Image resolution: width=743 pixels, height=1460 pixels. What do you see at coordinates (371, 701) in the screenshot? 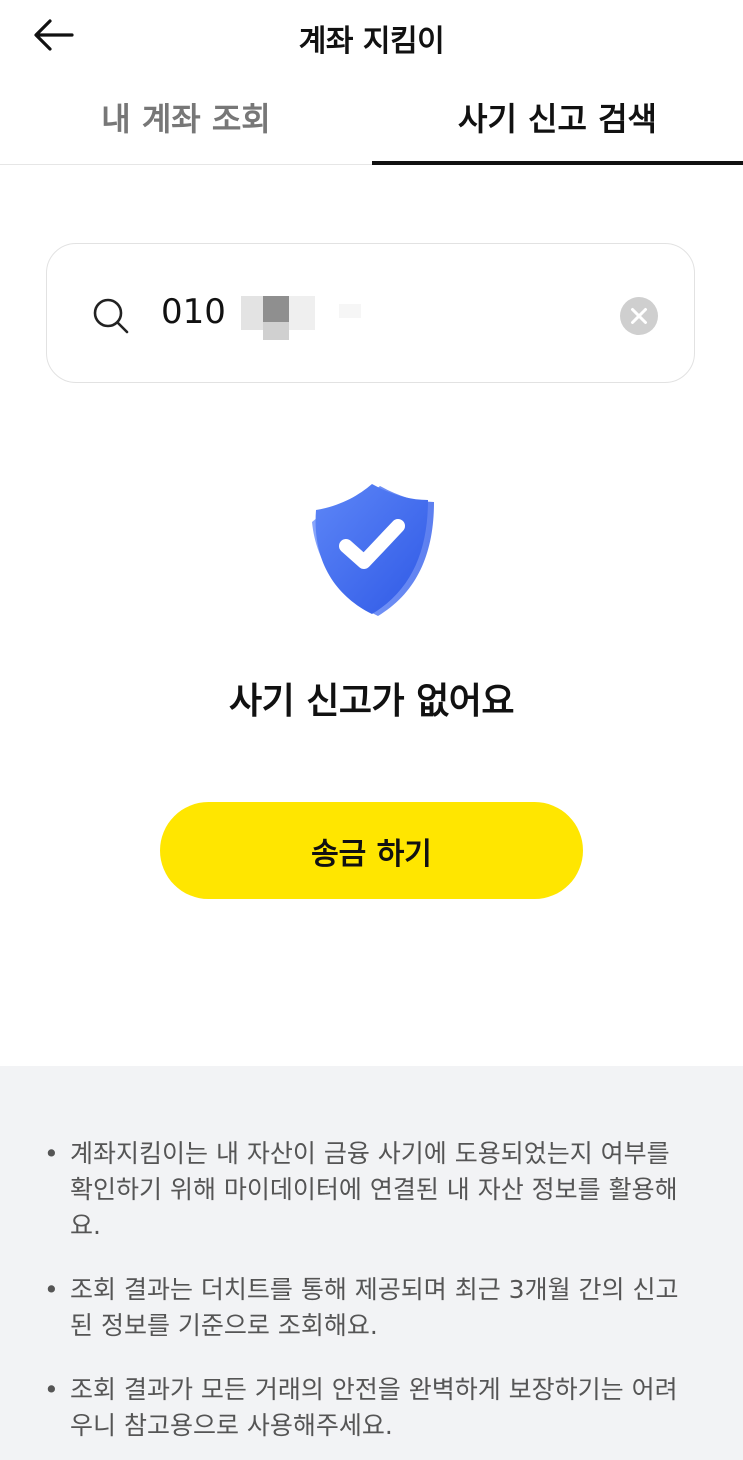
I see `result-message: 사기 신고가 없어요` at bounding box center [371, 701].